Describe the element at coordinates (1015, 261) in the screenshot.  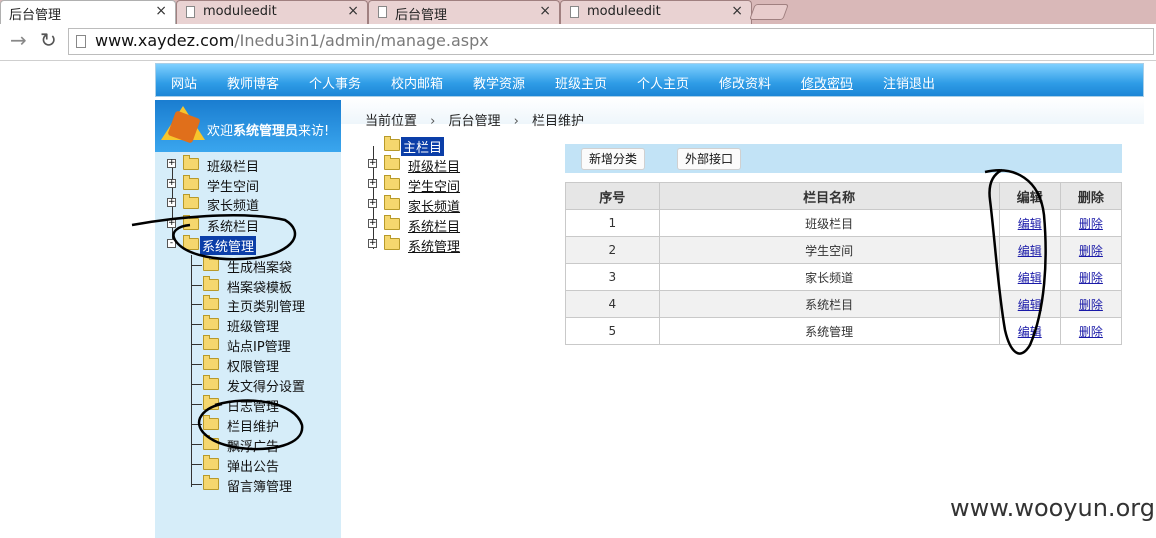
I see `annotation-circle-edit-column` at that location.